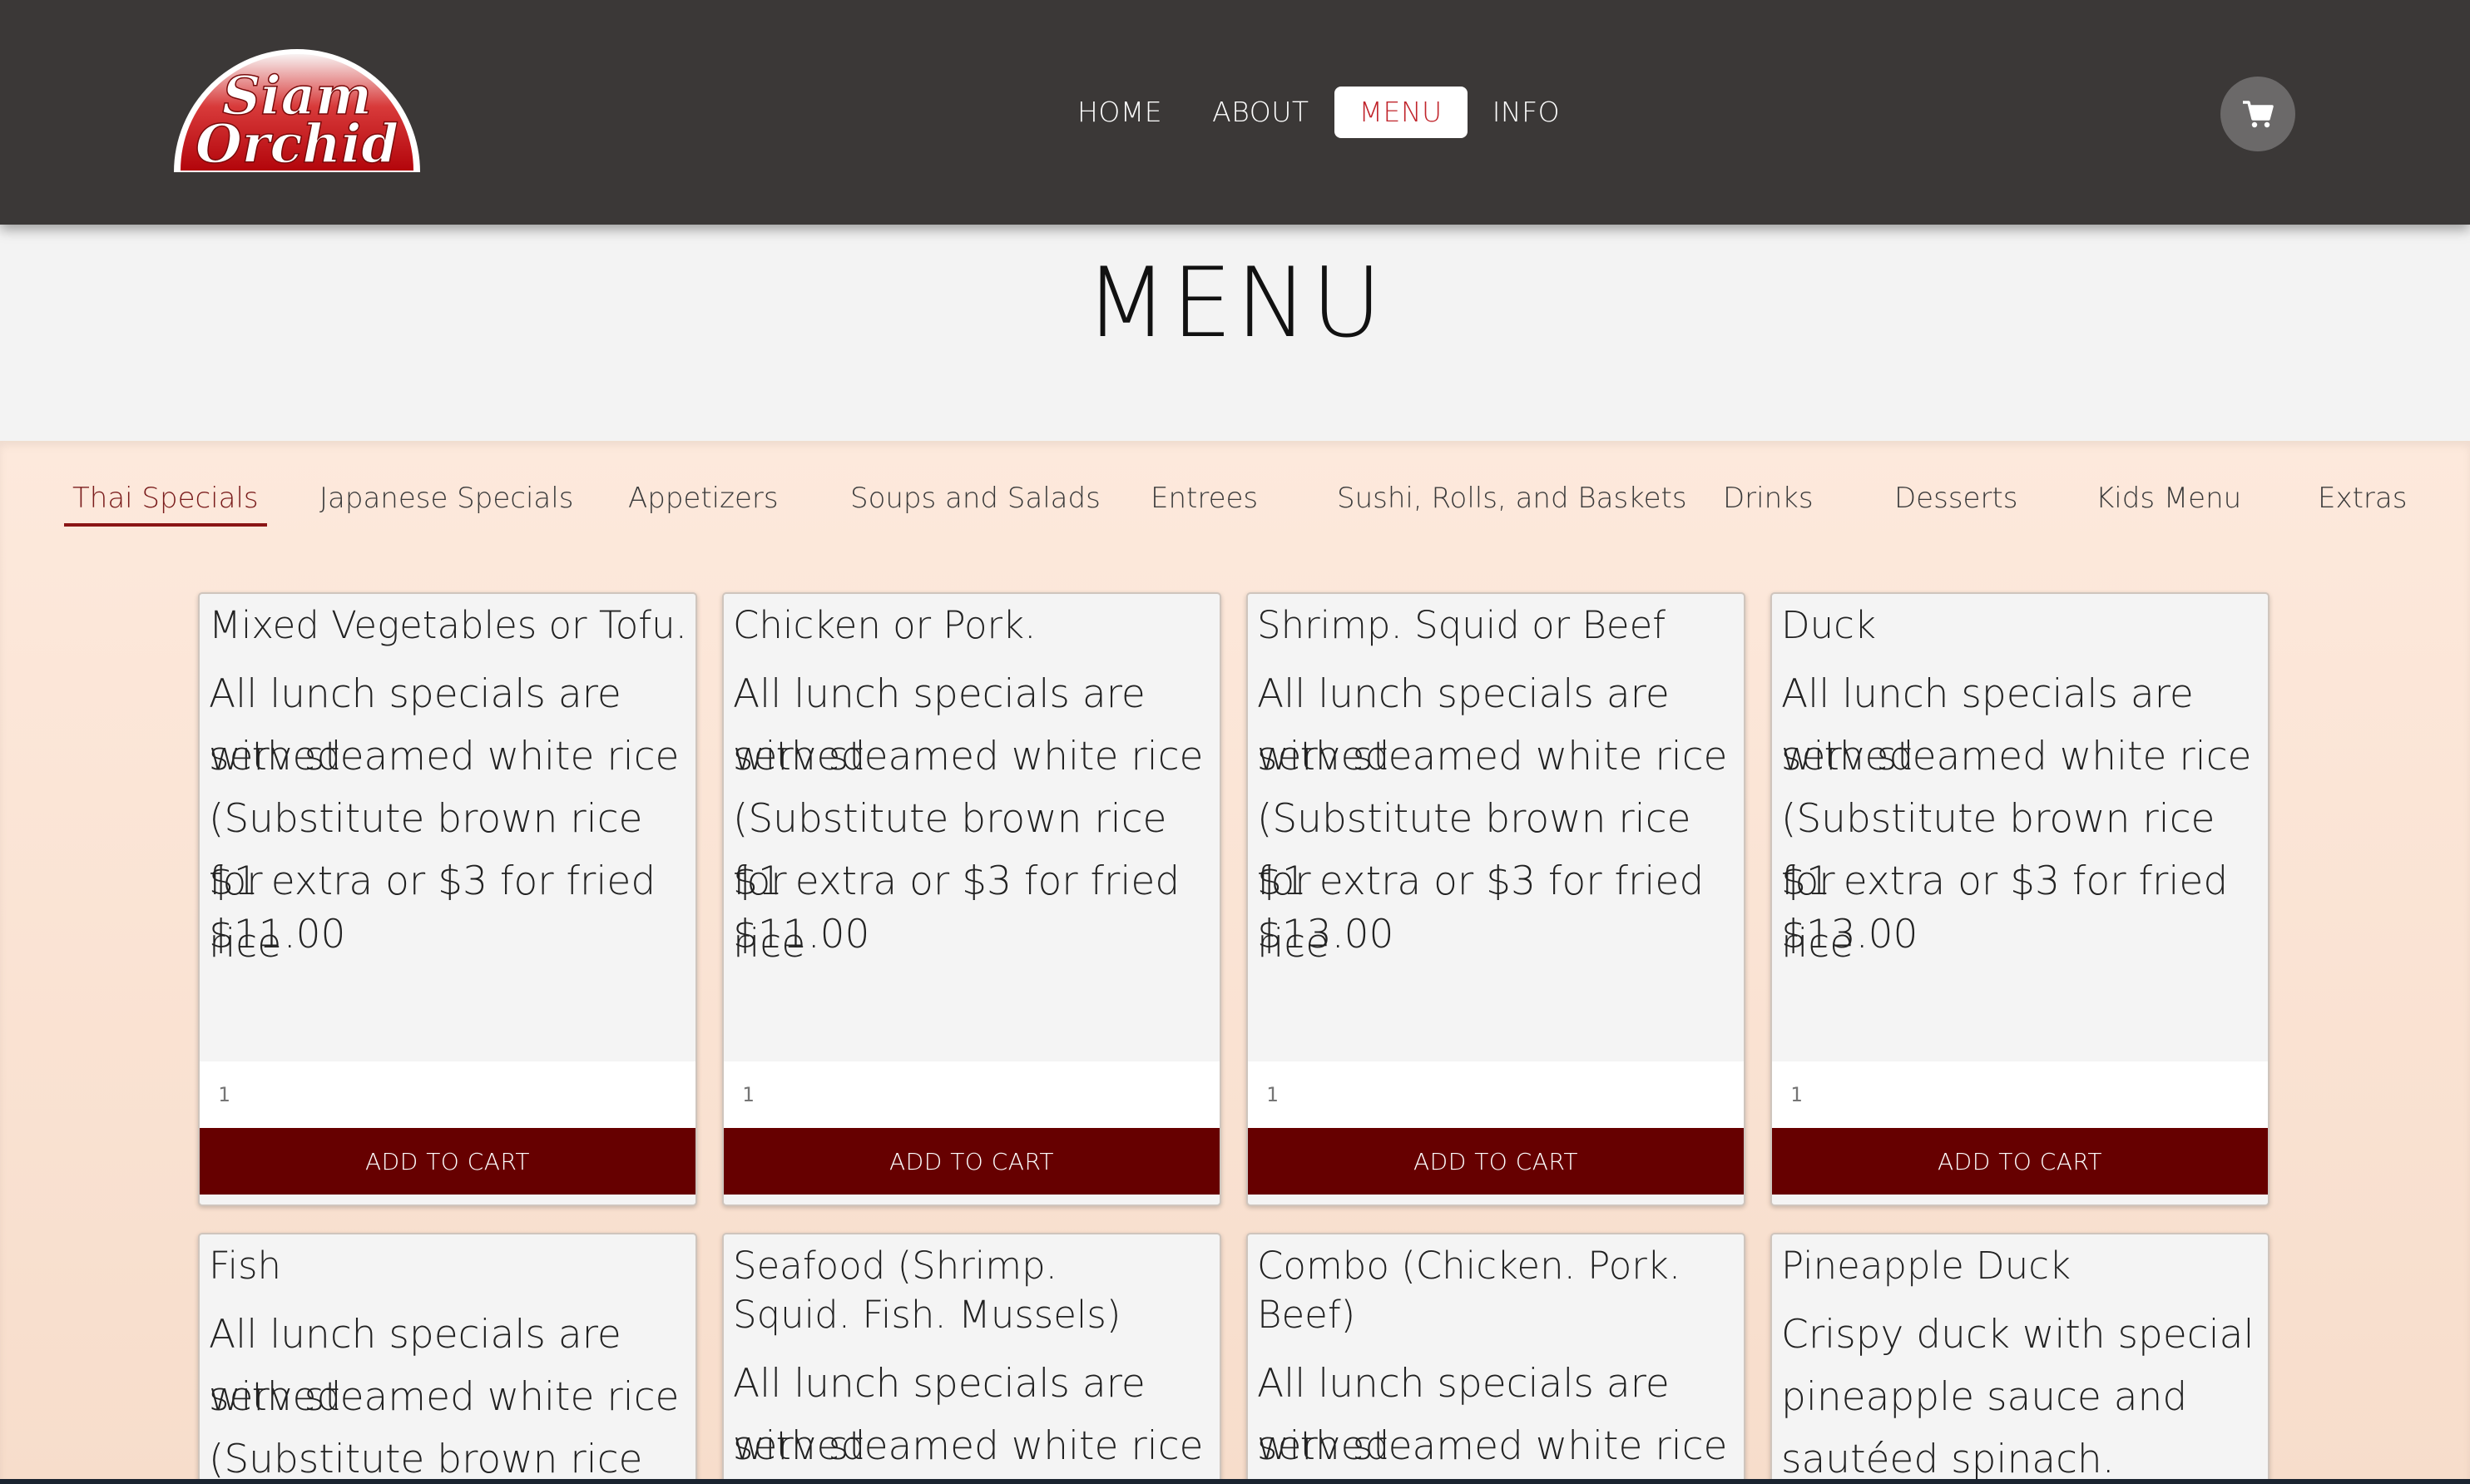 This screenshot has width=2470, height=1484. I want to click on item-name: Pineapple Duck, so click(1927, 1266).